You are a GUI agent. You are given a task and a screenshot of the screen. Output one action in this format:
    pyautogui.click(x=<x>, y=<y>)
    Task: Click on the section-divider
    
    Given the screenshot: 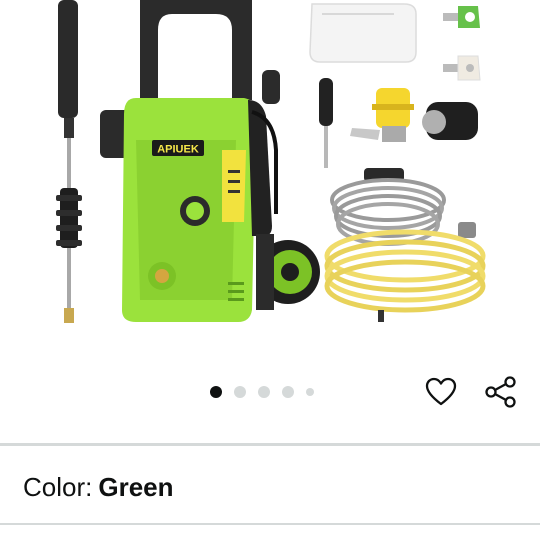 What is the action you would take?
    pyautogui.click(x=270, y=444)
    